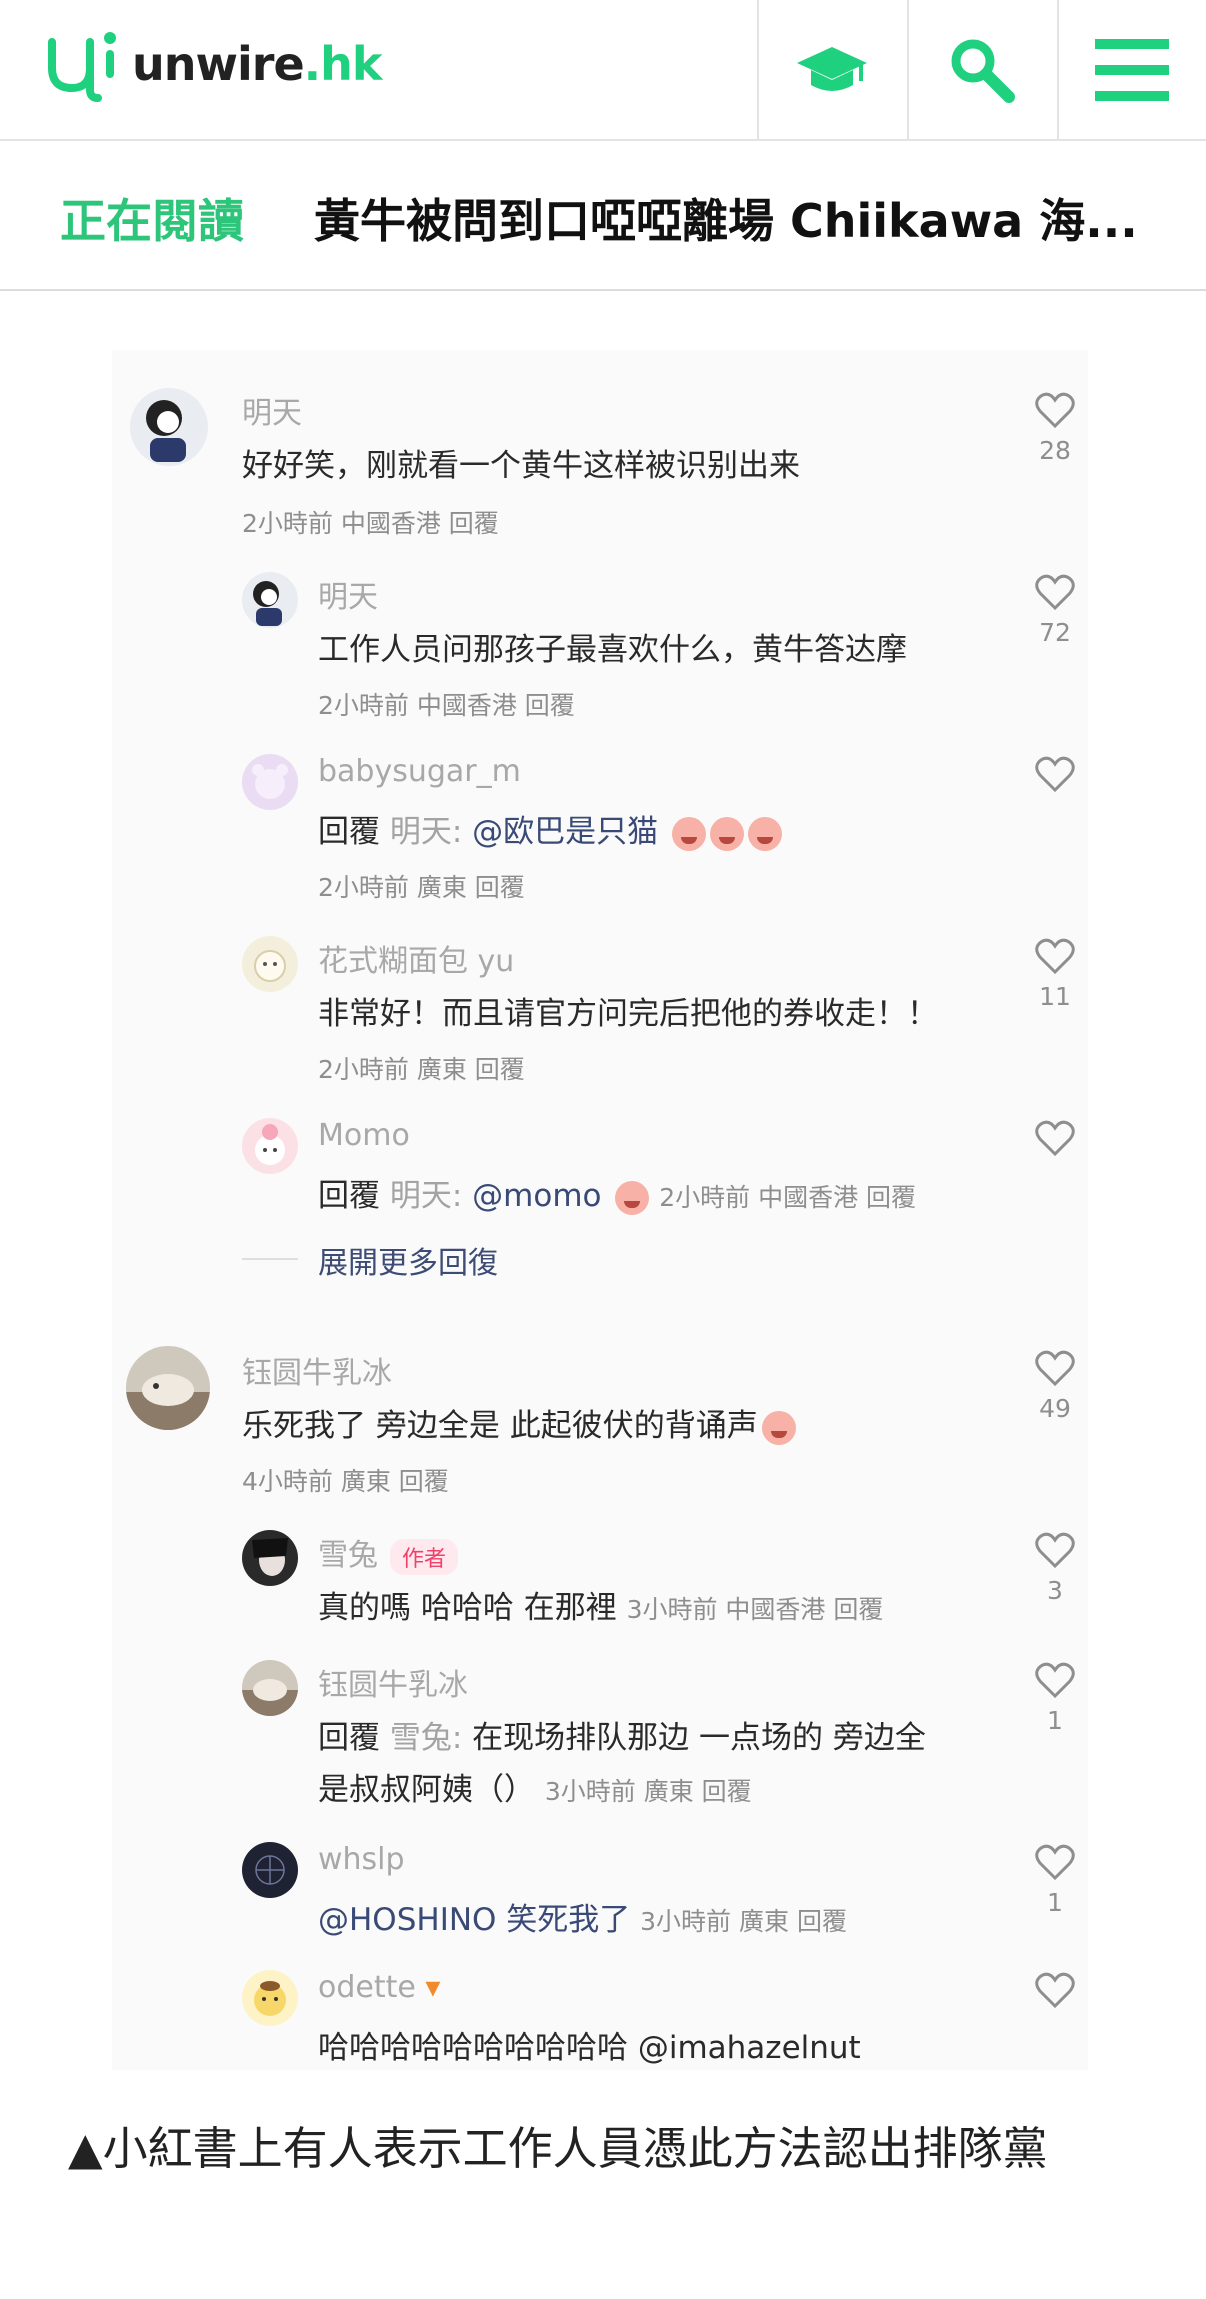 The image size is (1206, 2299). Describe the element at coordinates (755, 1609) in the screenshot. I see `comment-meta: 3小時前 中國香港 回覆` at that location.